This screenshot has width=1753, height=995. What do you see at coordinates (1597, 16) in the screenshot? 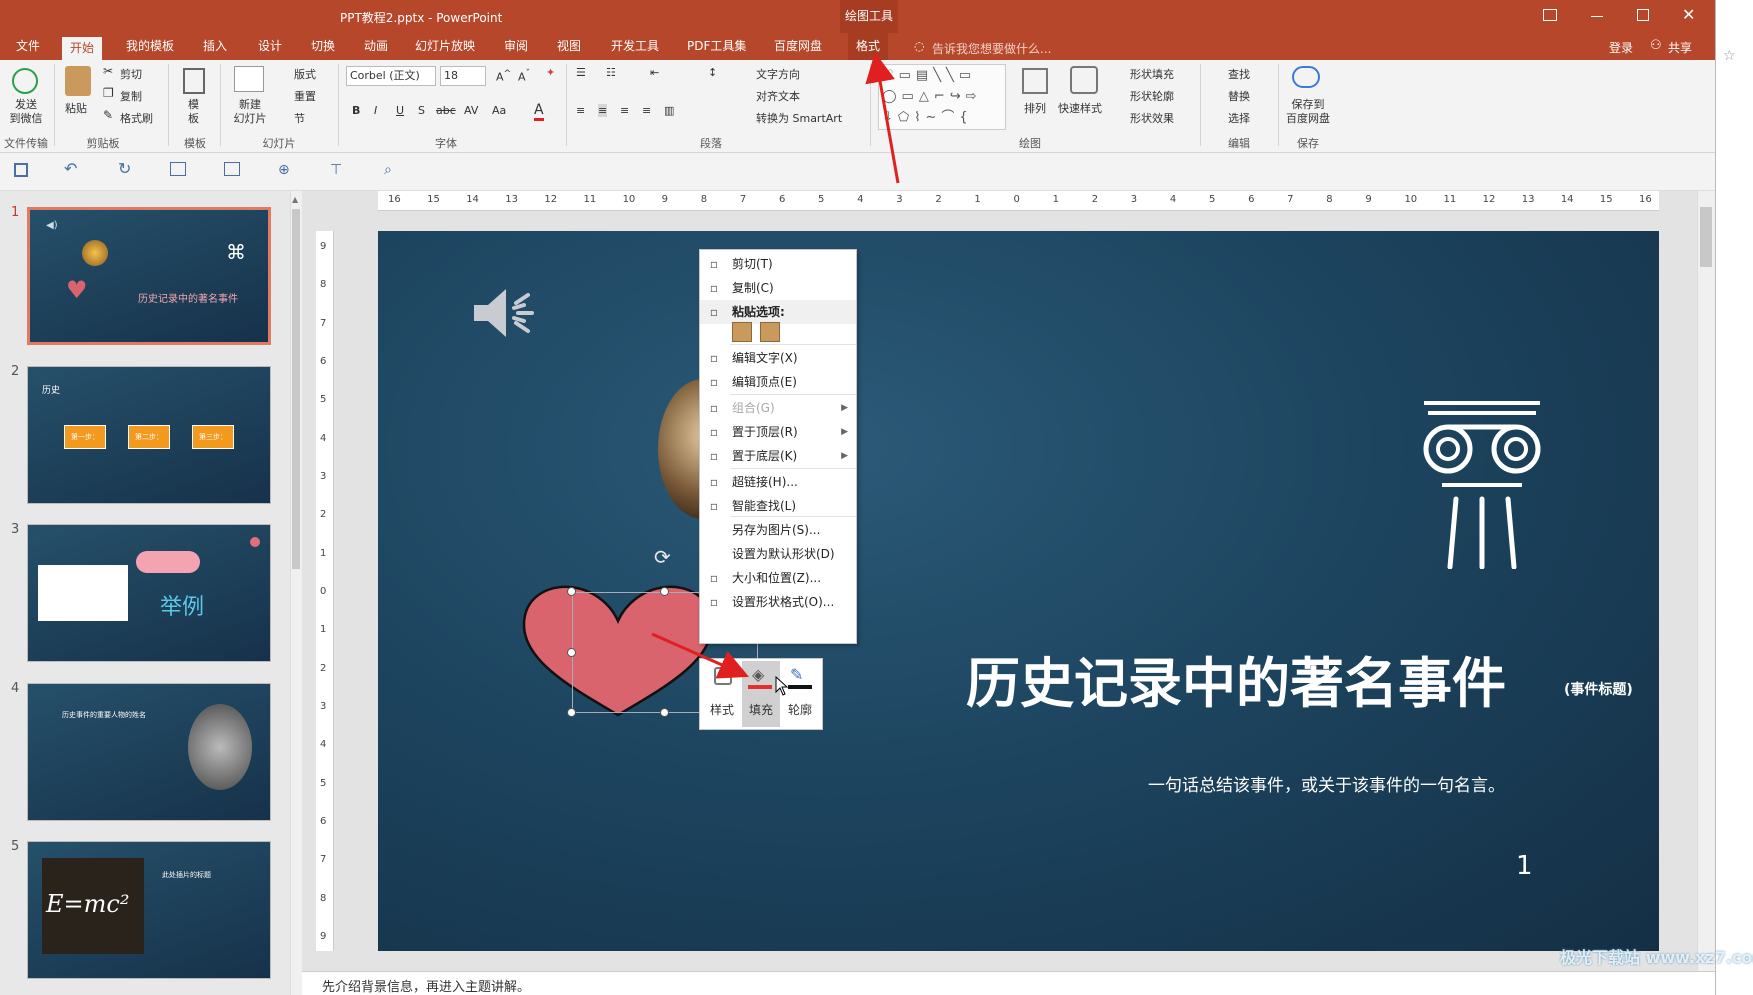
I see `minimize-icon` at bounding box center [1597, 16].